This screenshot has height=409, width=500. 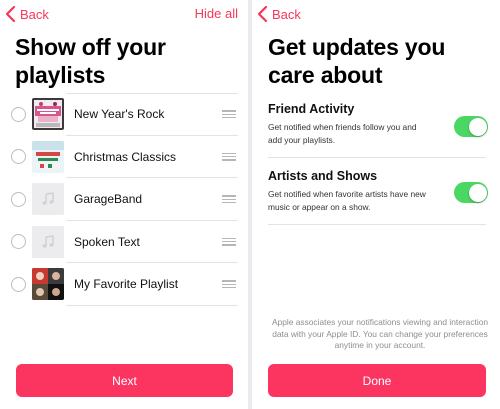 I want to click on new-years-rock-artwork, so click(x=48, y=114).